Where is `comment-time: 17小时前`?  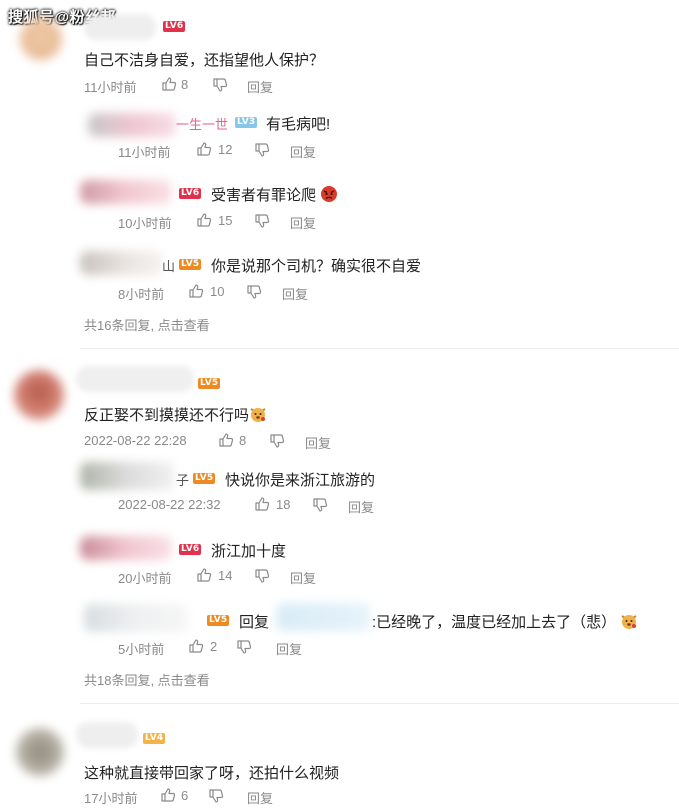 comment-time: 17小时前 is located at coordinates (111, 798).